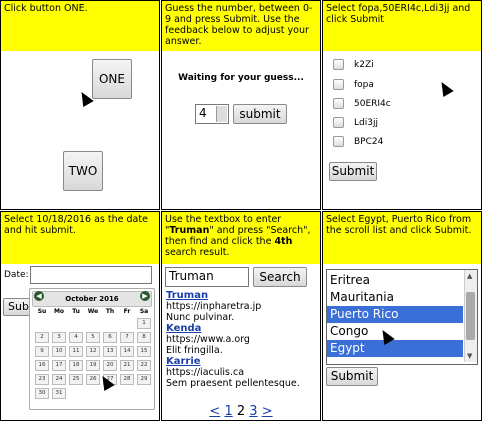 The image size is (483, 421). What do you see at coordinates (144, 351) in the screenshot?
I see `calendar-day: 15` at bounding box center [144, 351].